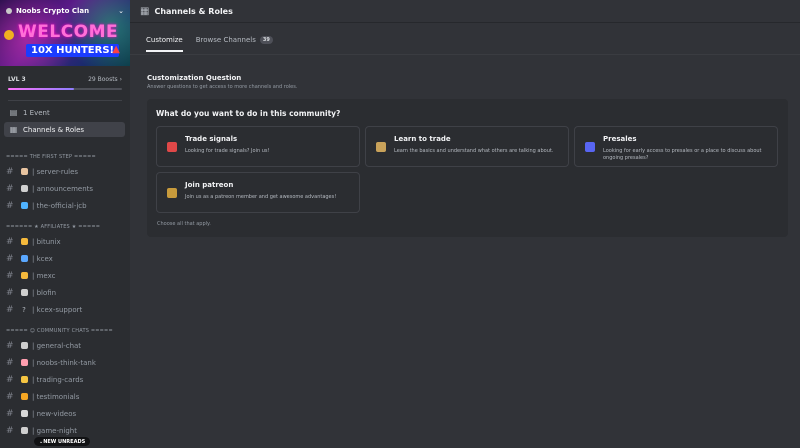 The height and width of the screenshot is (448, 800). Describe the element at coordinates (9, 11) in the screenshot. I see `server-icon` at that location.